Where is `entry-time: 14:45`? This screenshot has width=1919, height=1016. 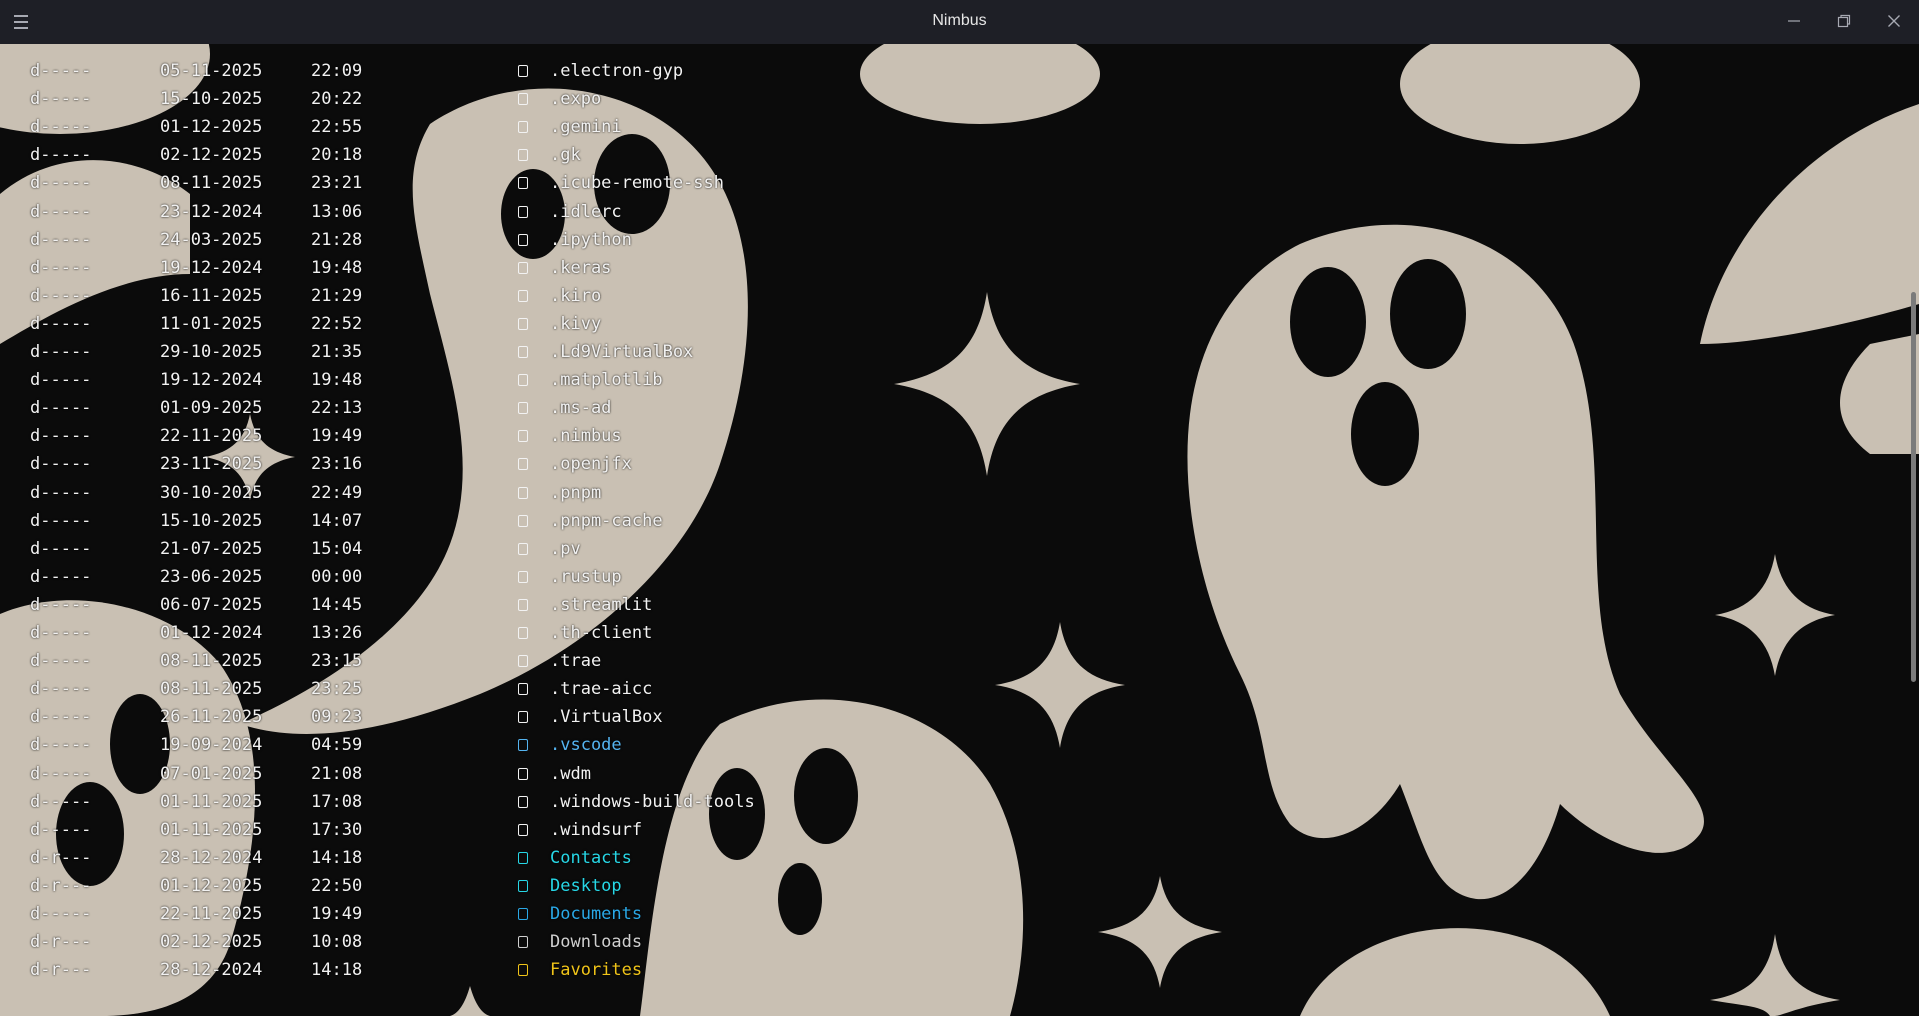 entry-time: 14:45 is located at coordinates (337, 604).